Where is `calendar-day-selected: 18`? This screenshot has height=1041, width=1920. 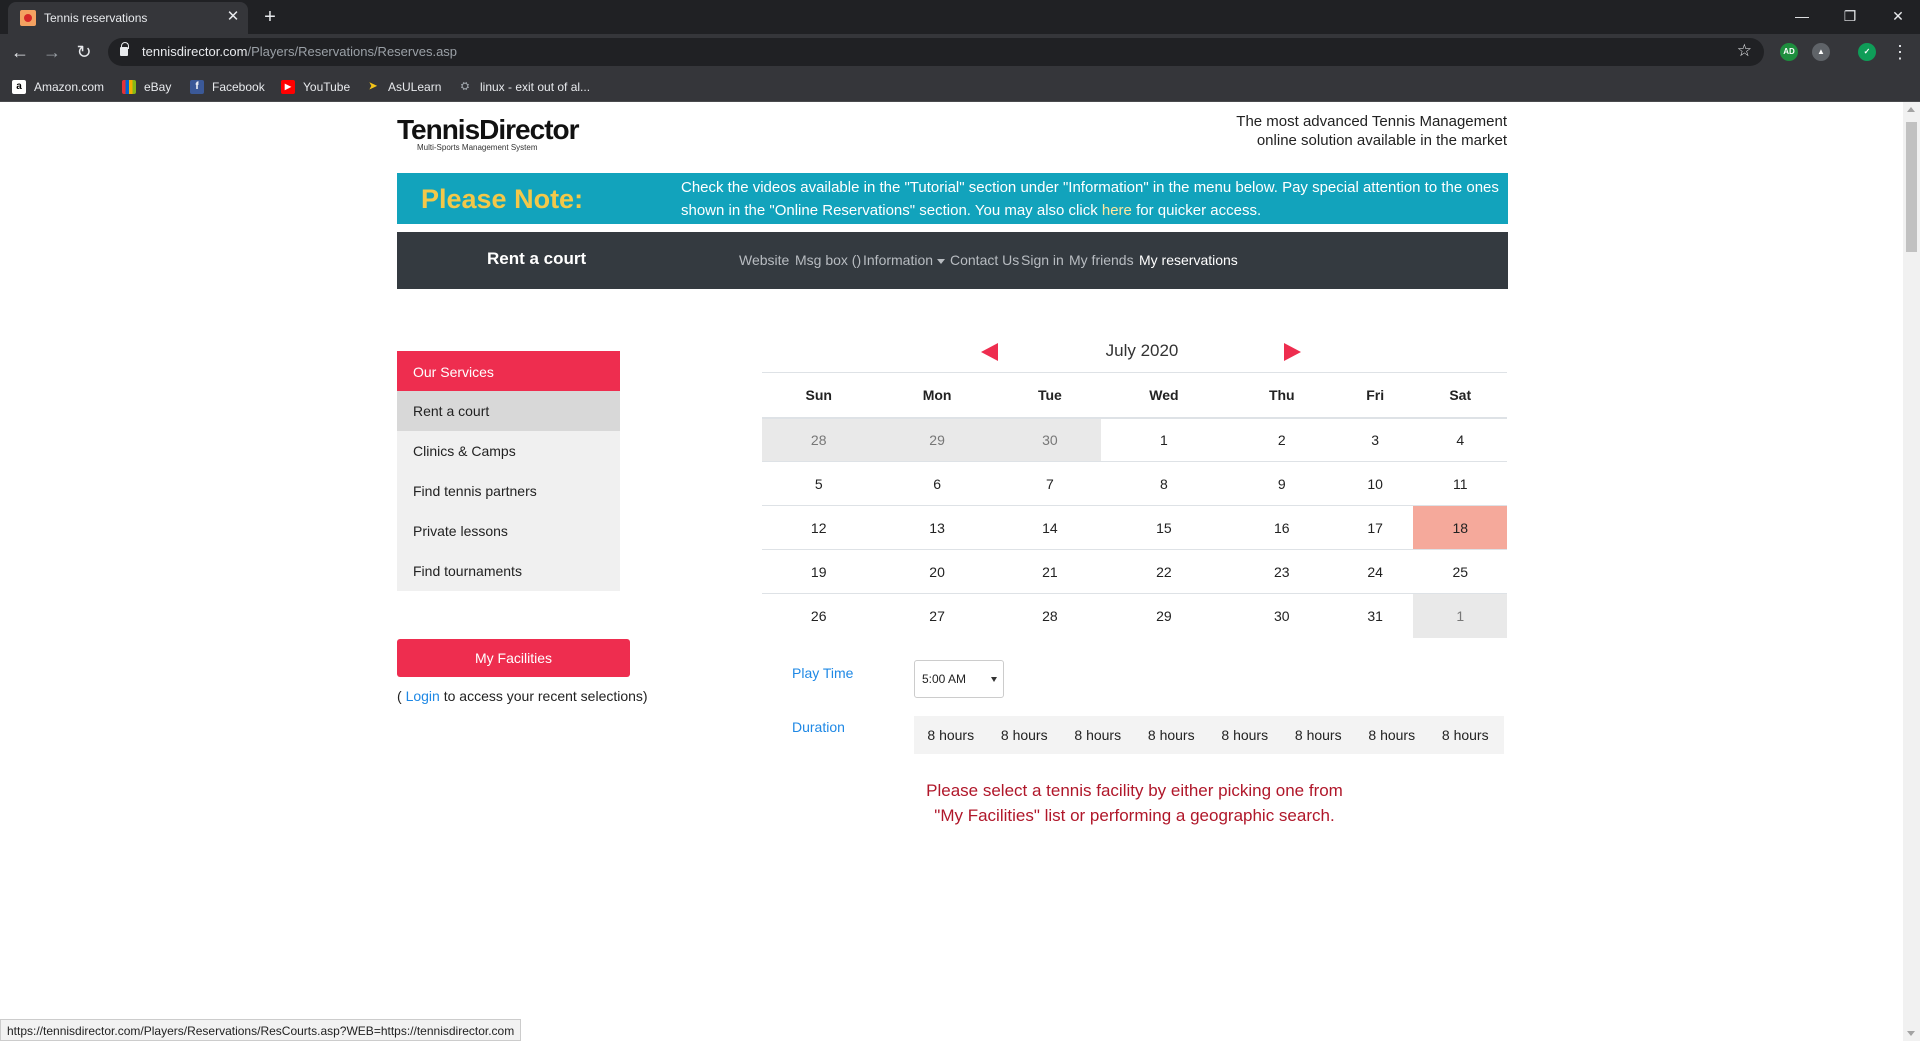
calendar-day-selected: 18 is located at coordinates (1460, 527).